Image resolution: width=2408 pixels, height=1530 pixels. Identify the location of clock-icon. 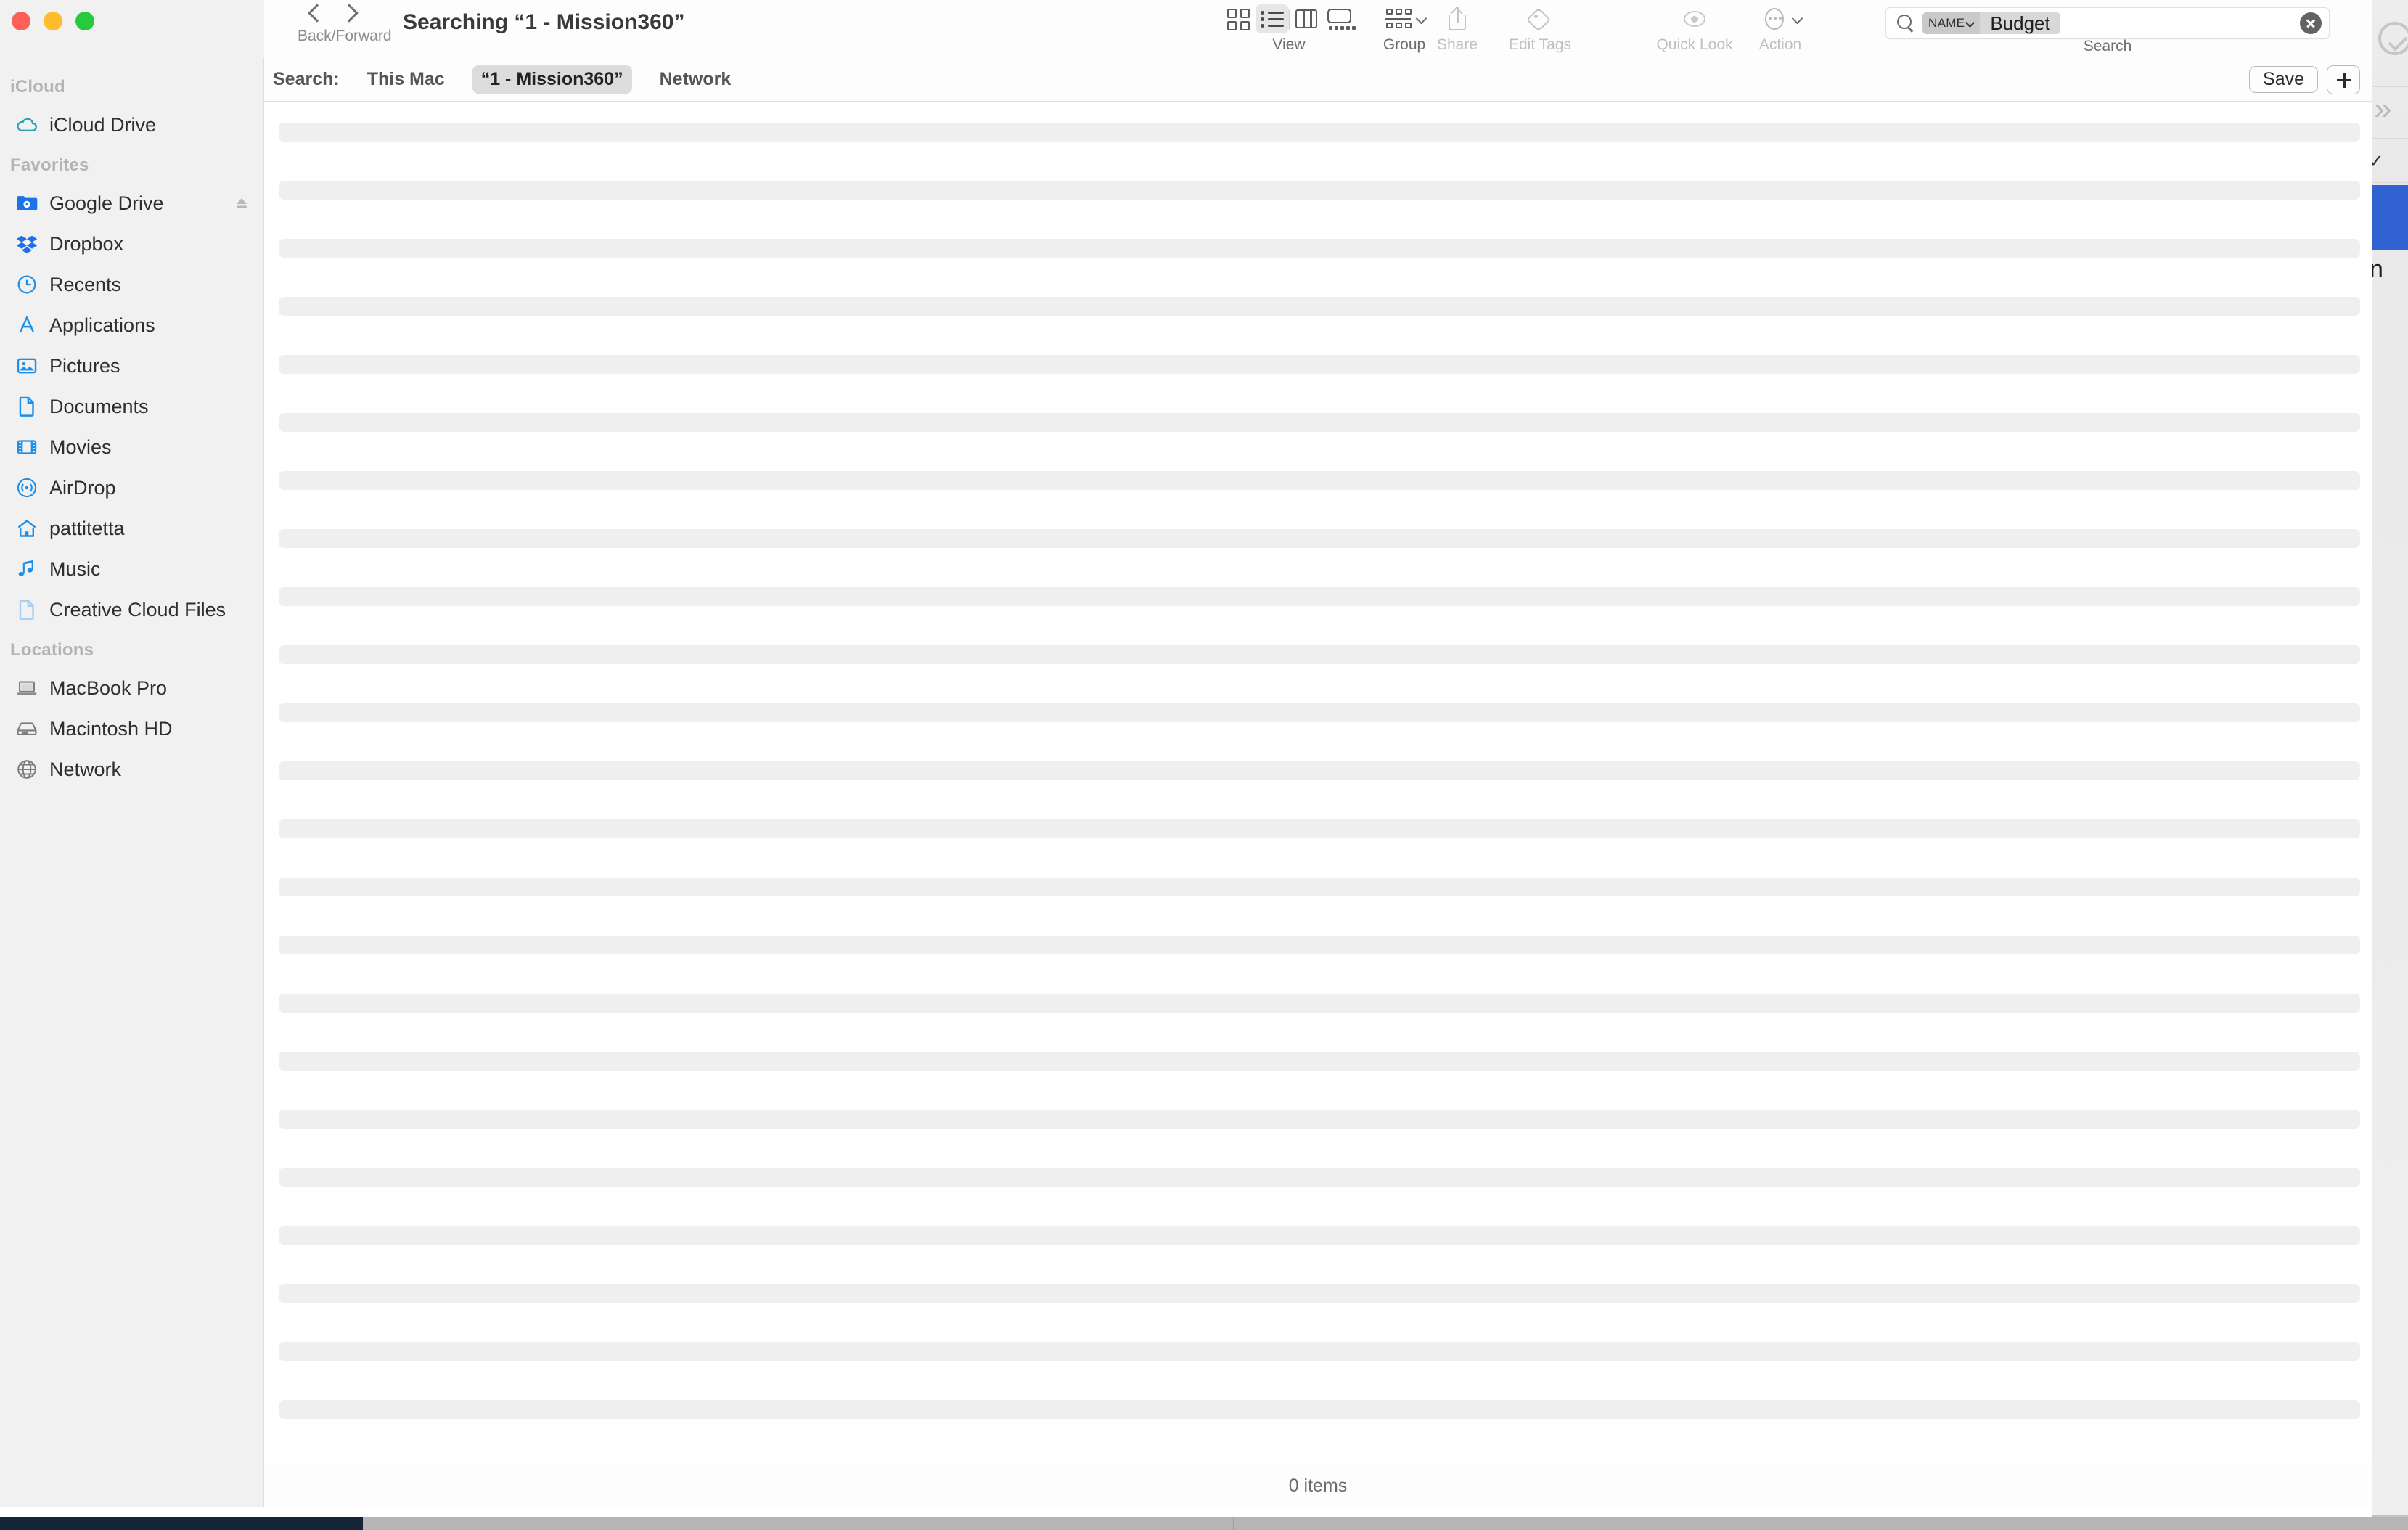
(27, 284).